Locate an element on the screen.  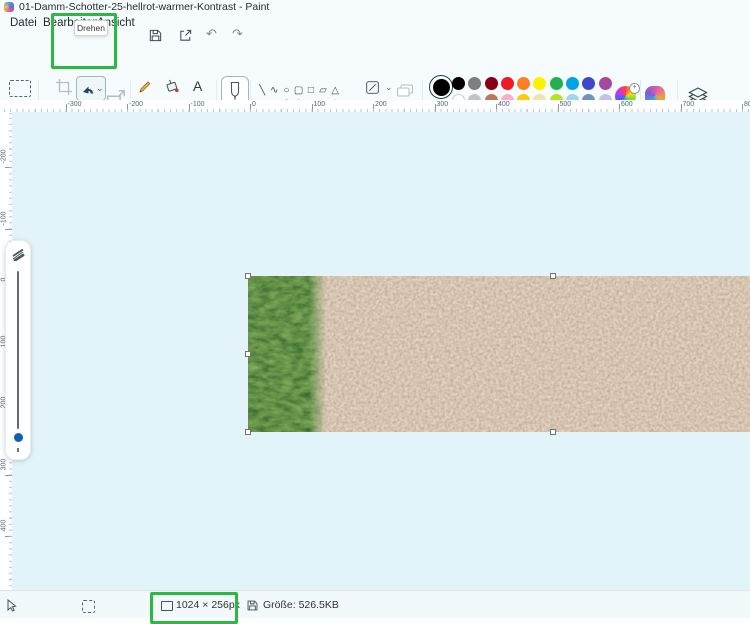
pencil-icon is located at coordinates (145, 86).